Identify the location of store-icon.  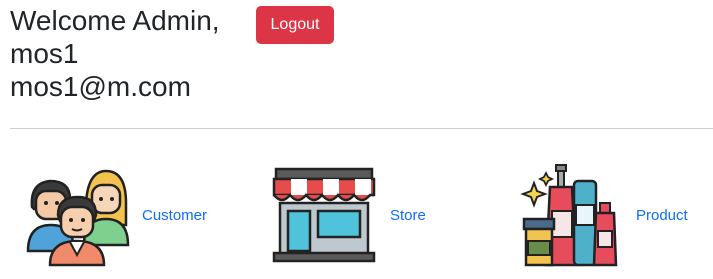
(324, 215).